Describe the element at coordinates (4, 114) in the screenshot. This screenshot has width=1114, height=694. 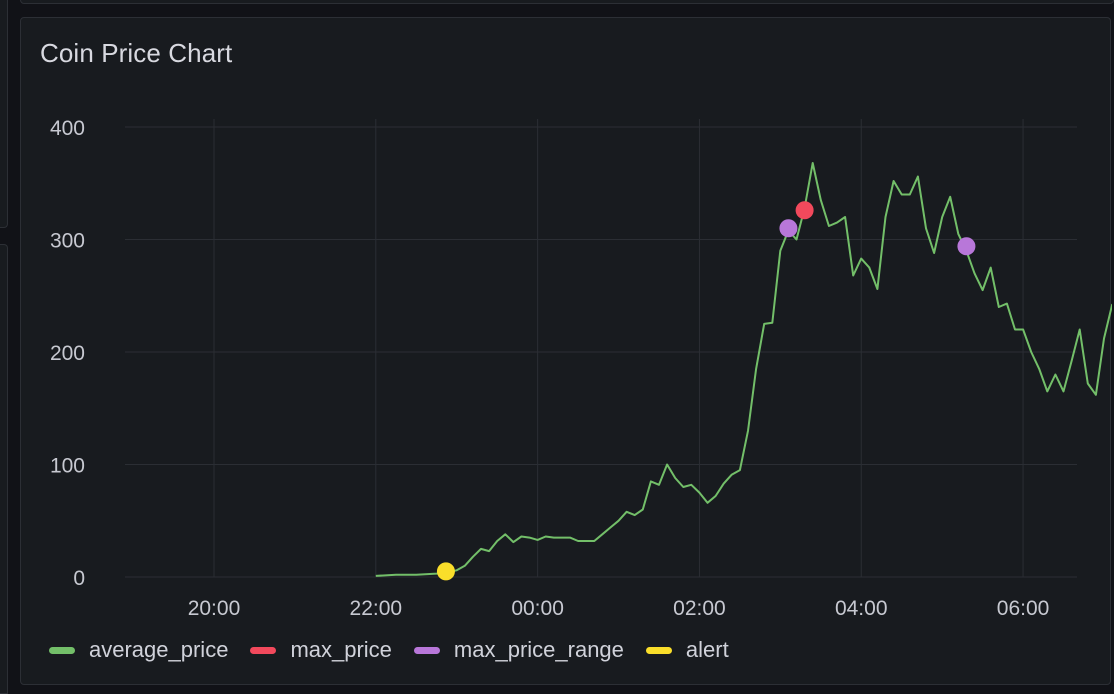
I see `adjacent-panel-left-top` at that location.